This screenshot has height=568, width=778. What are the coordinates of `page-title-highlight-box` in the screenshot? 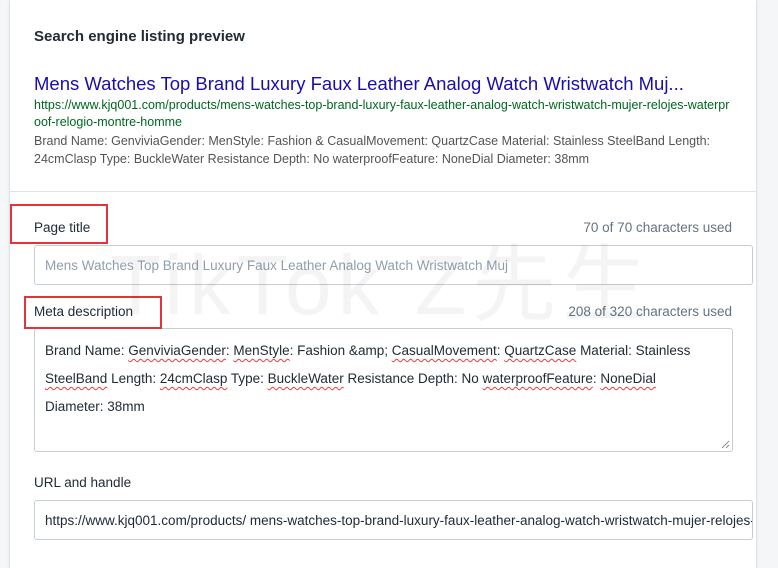 It's located at (59, 224).